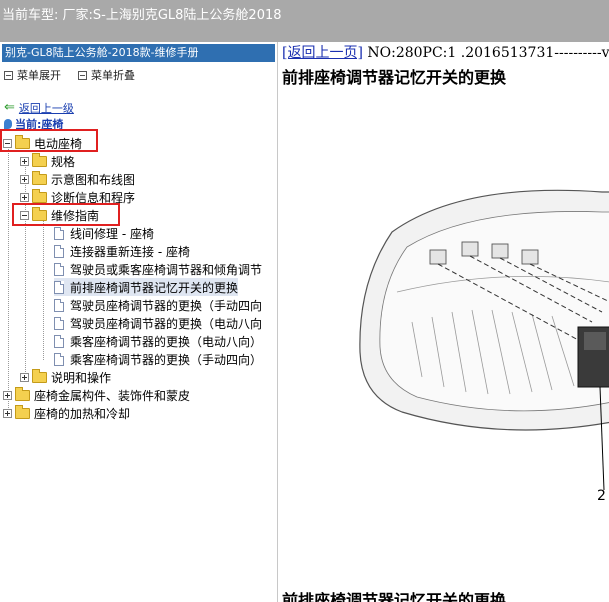  Describe the element at coordinates (113, 75) in the screenshot. I see `collapse-all-label: 菜单折叠` at that location.